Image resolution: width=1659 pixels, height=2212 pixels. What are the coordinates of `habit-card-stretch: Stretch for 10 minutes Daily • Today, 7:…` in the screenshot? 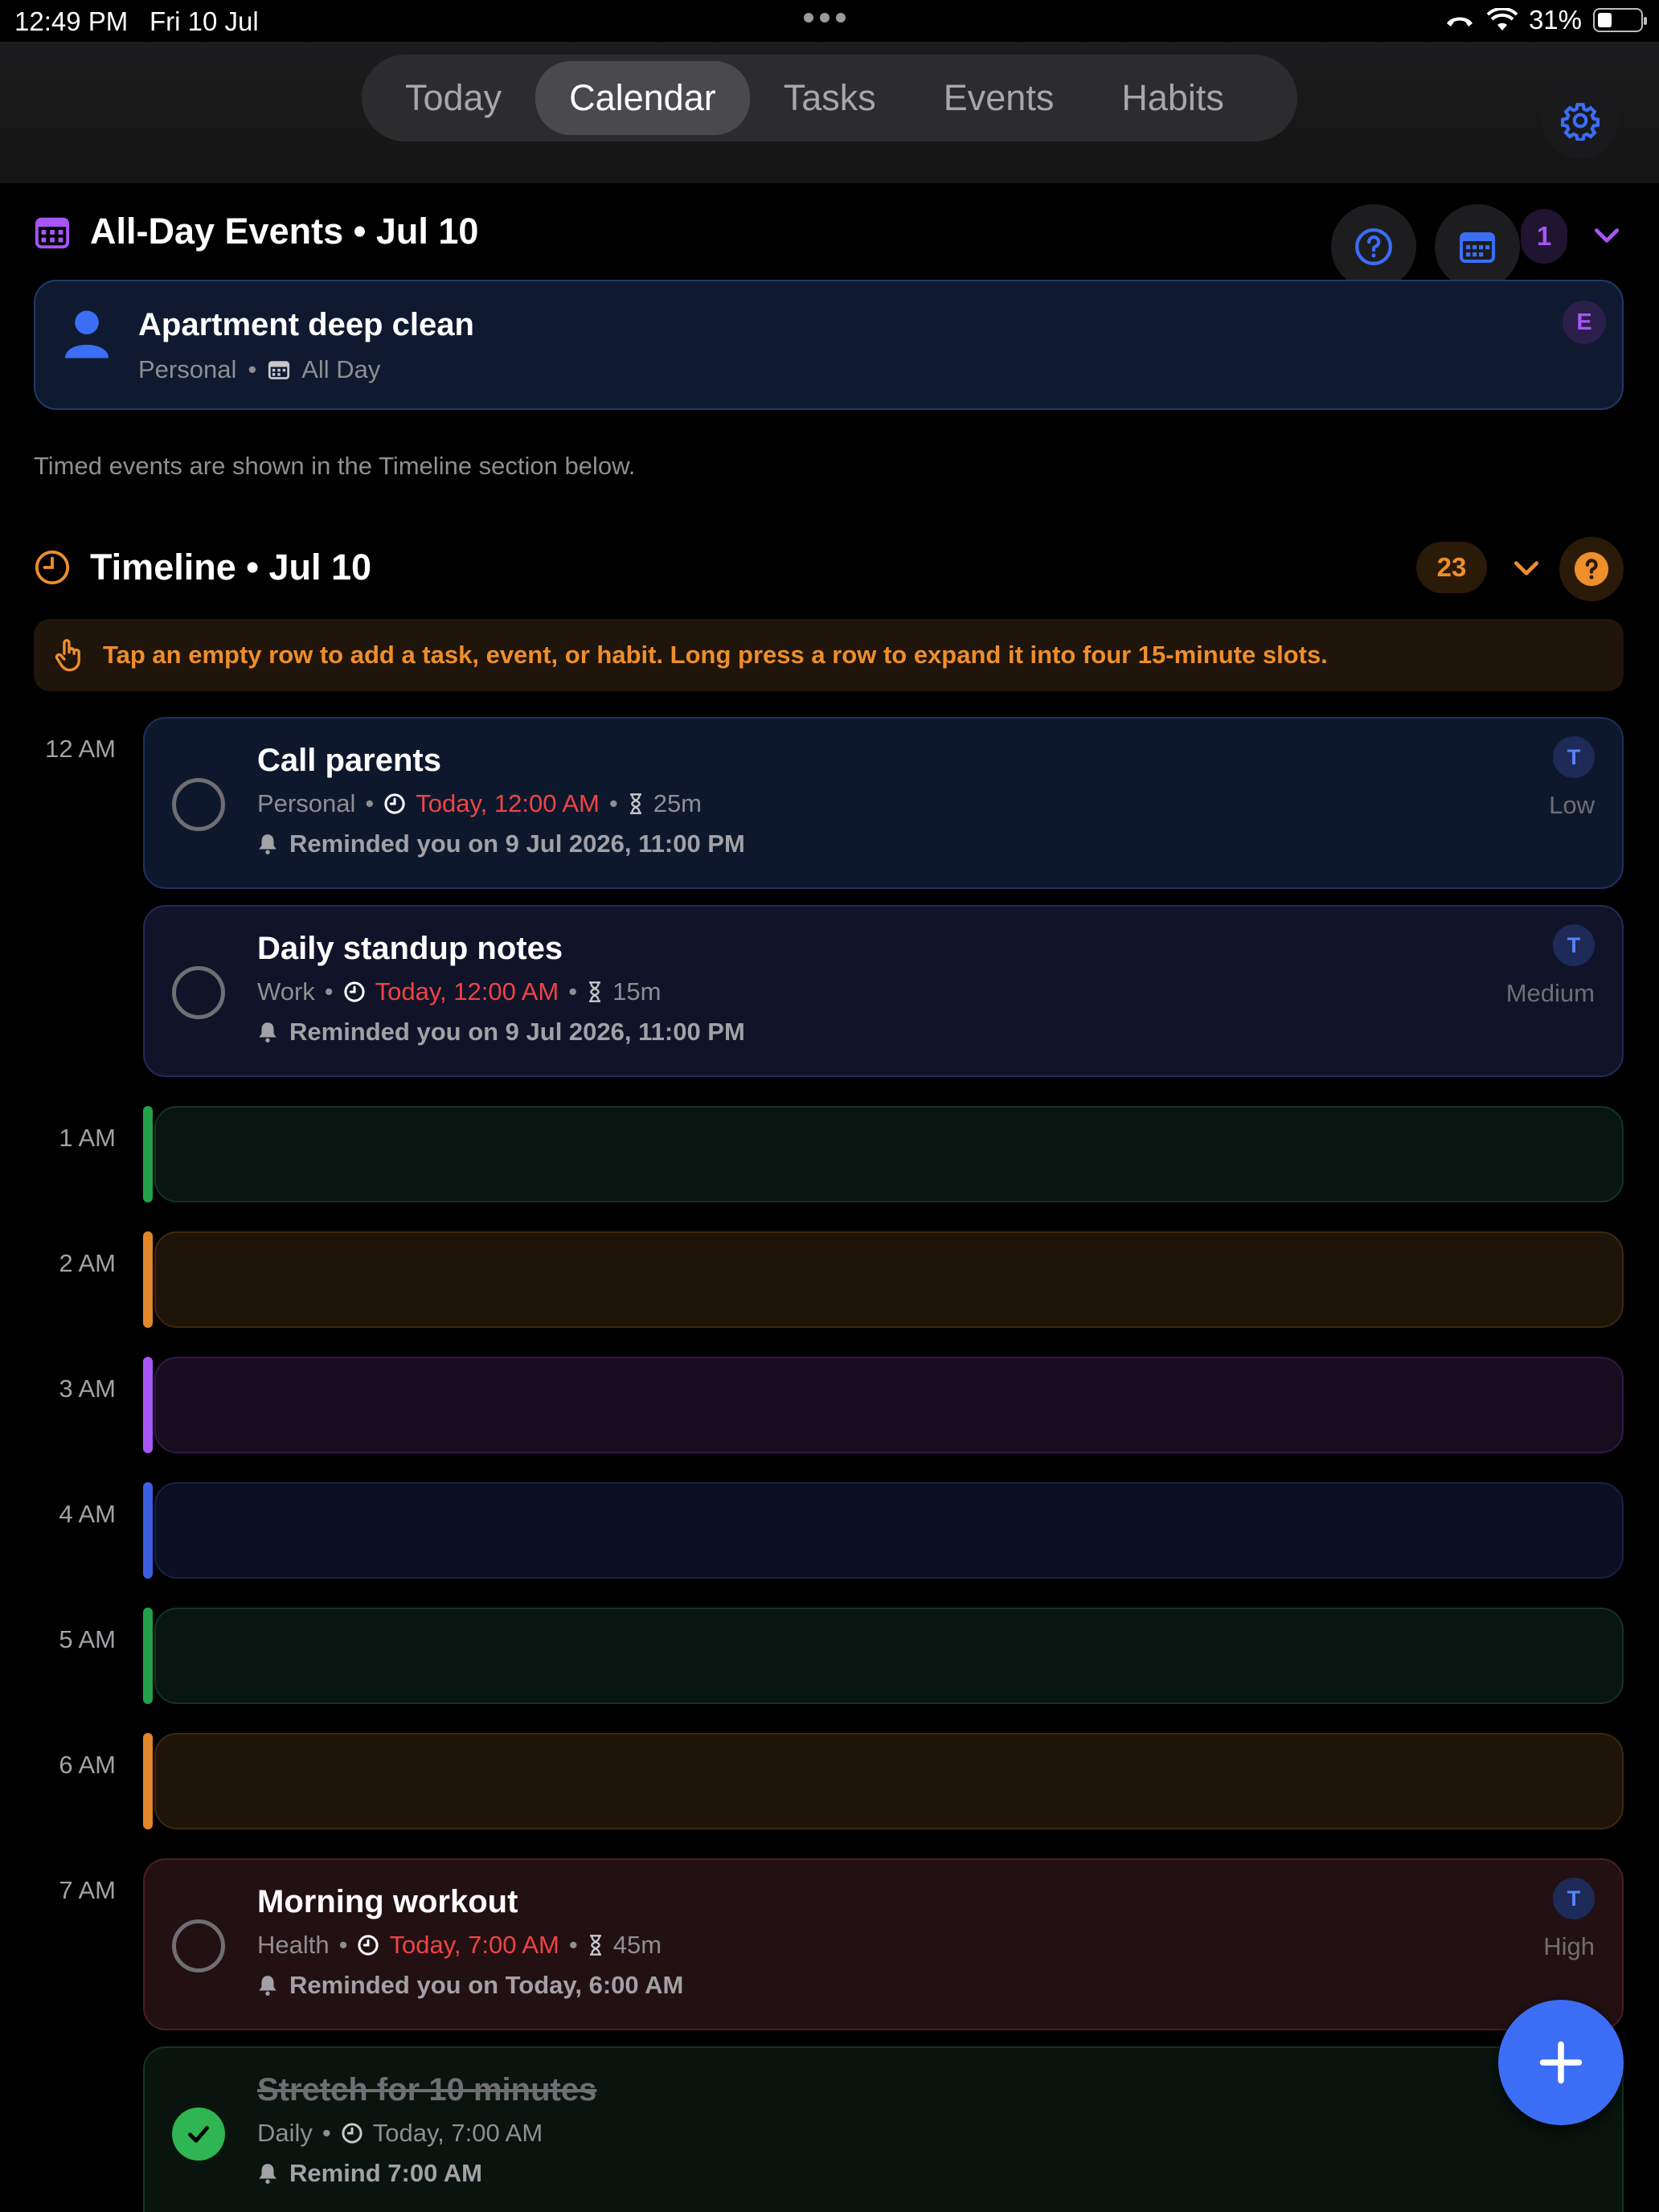 It's located at (884, 2129).